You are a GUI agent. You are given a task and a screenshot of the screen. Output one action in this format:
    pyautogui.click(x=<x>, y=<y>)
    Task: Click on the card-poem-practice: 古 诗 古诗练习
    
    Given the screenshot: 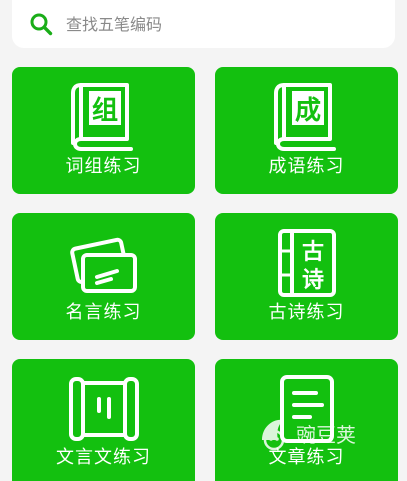 What is the action you would take?
    pyautogui.click(x=306, y=276)
    